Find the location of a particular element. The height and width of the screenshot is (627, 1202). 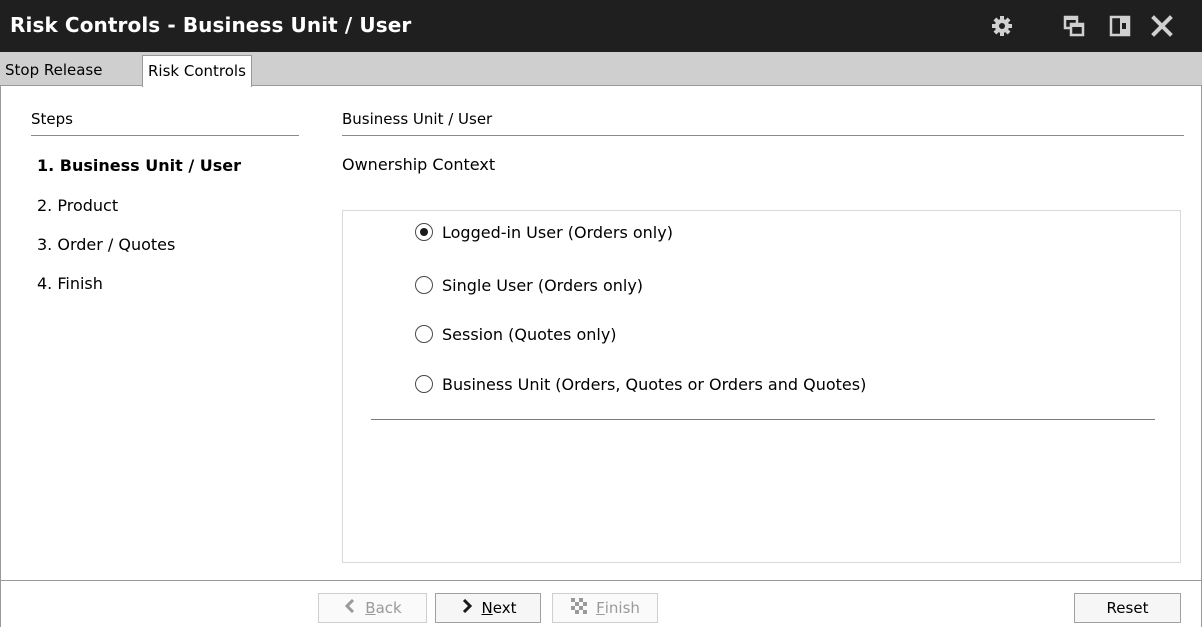

step-finish: 4. Finish is located at coordinates (70, 283).